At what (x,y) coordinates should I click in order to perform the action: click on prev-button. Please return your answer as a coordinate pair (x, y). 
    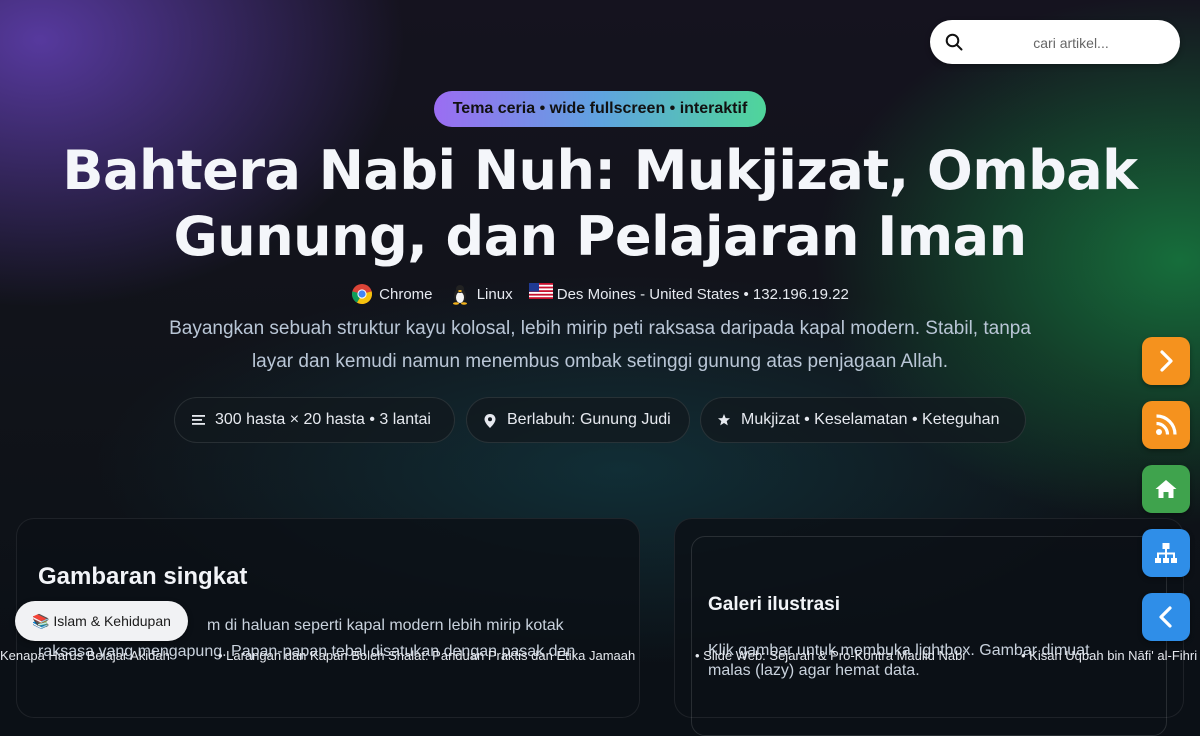
    Looking at the image, I should click on (1166, 617).